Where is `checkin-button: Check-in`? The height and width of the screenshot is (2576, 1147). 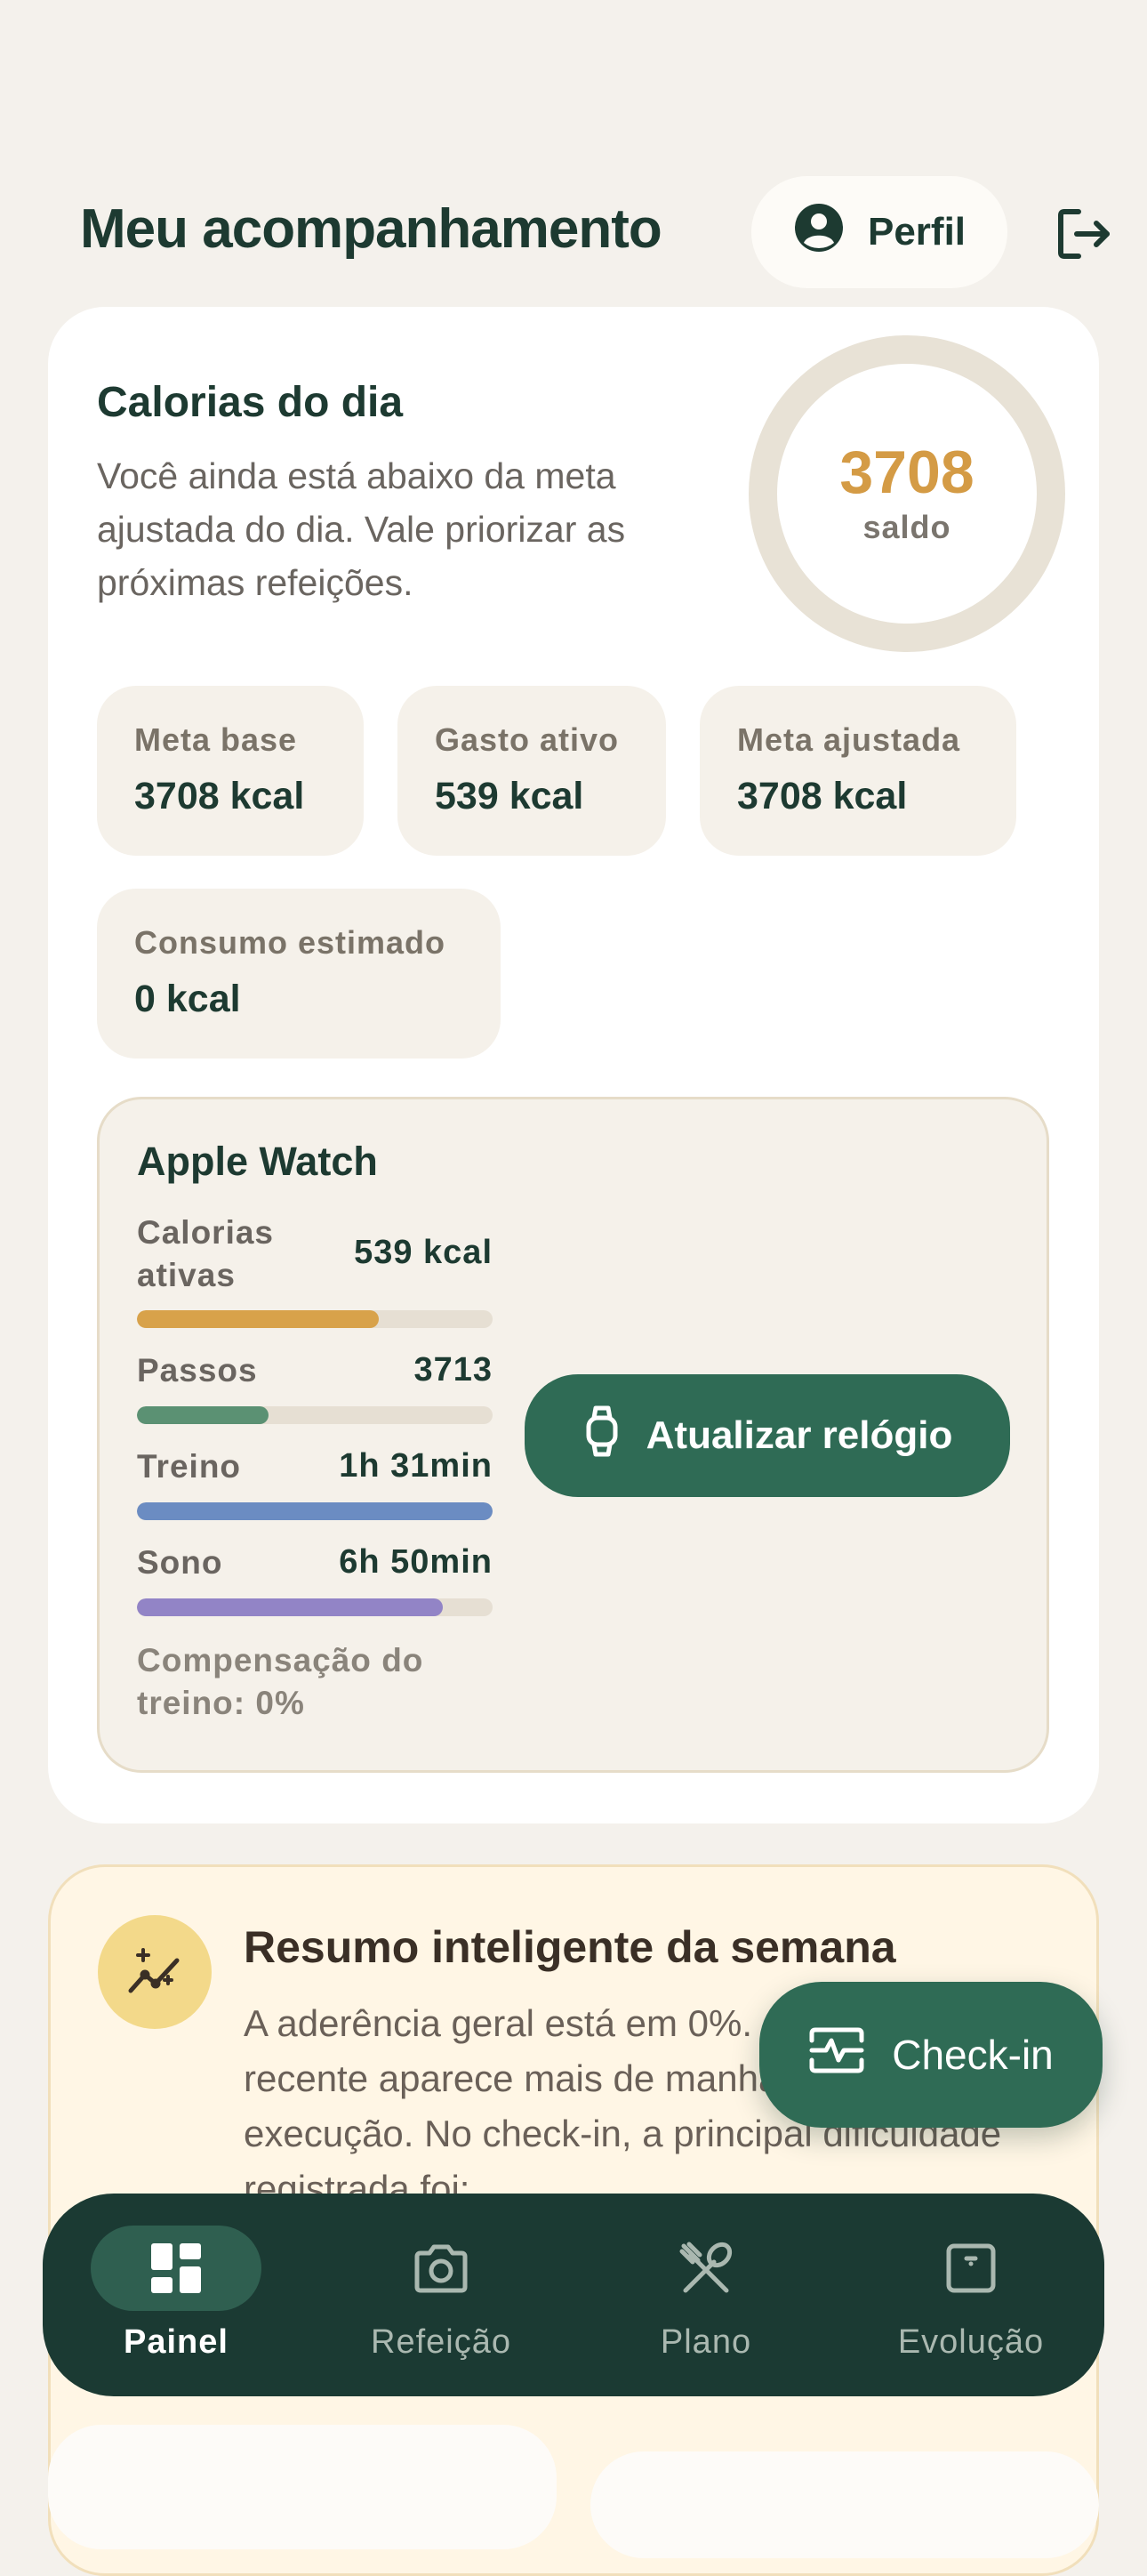
checkin-button: Check-in is located at coordinates (931, 2055).